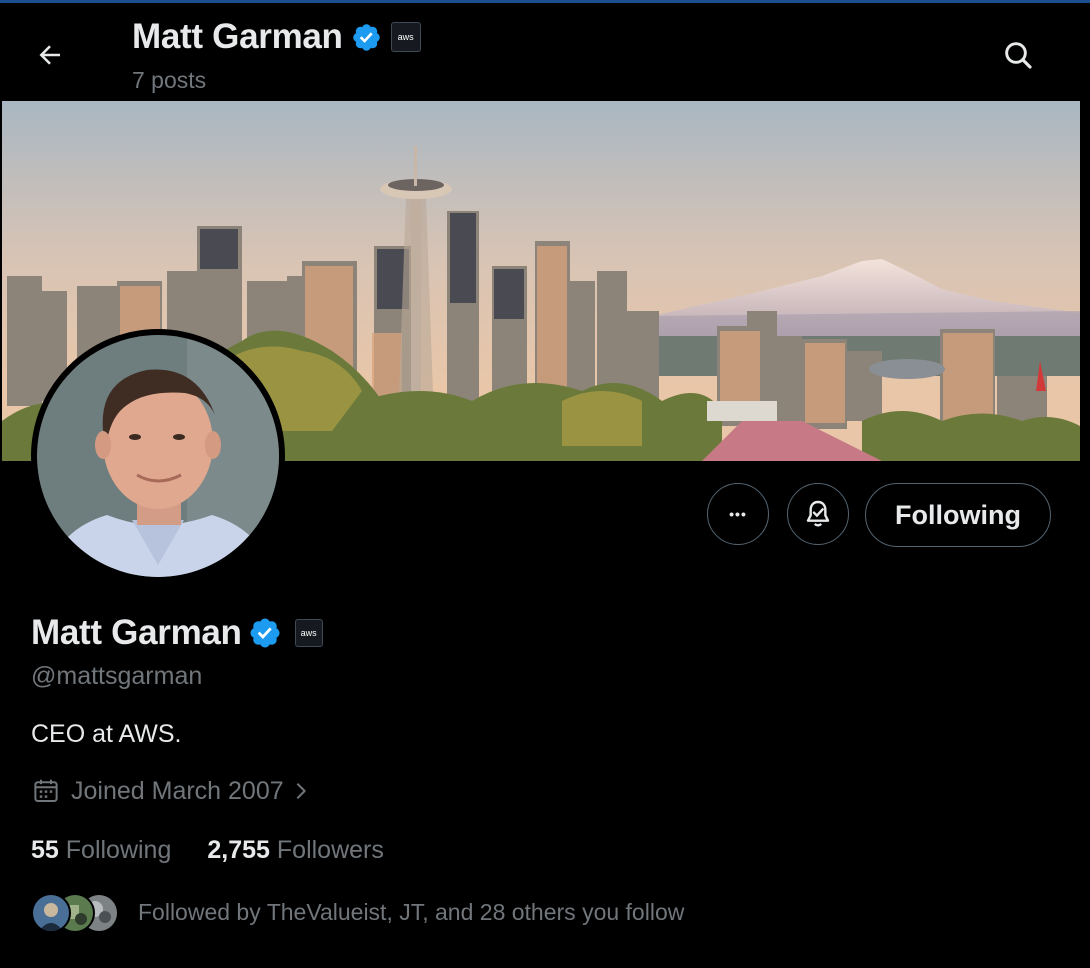 Image resolution: width=1090 pixels, height=968 pixels. I want to click on profile-avatar, so click(158, 456).